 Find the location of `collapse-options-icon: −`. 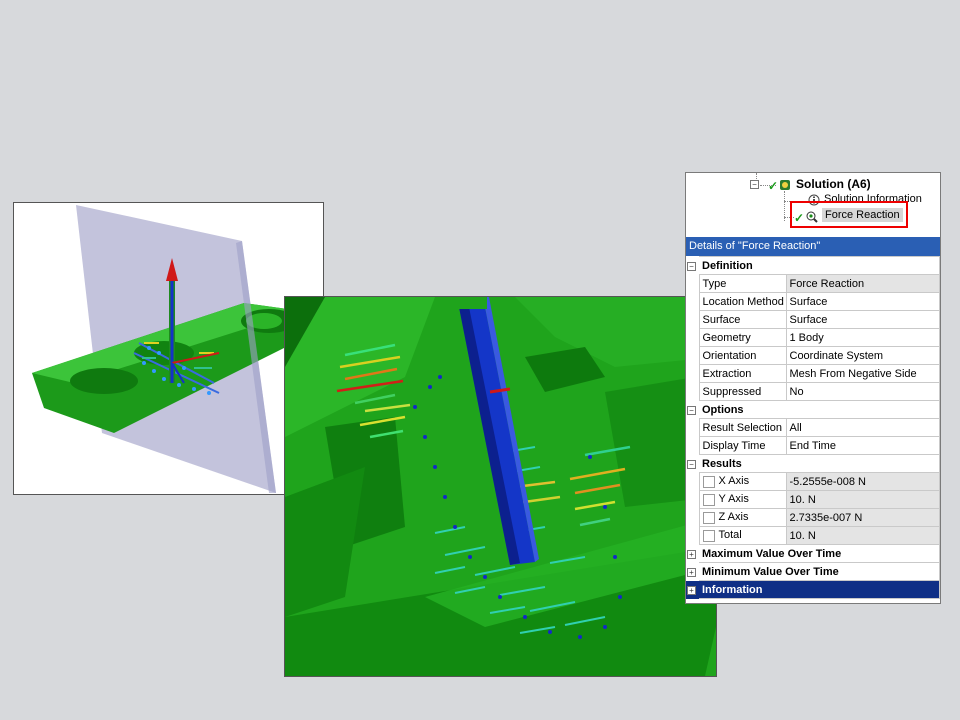

collapse-options-icon: − is located at coordinates (691, 410).